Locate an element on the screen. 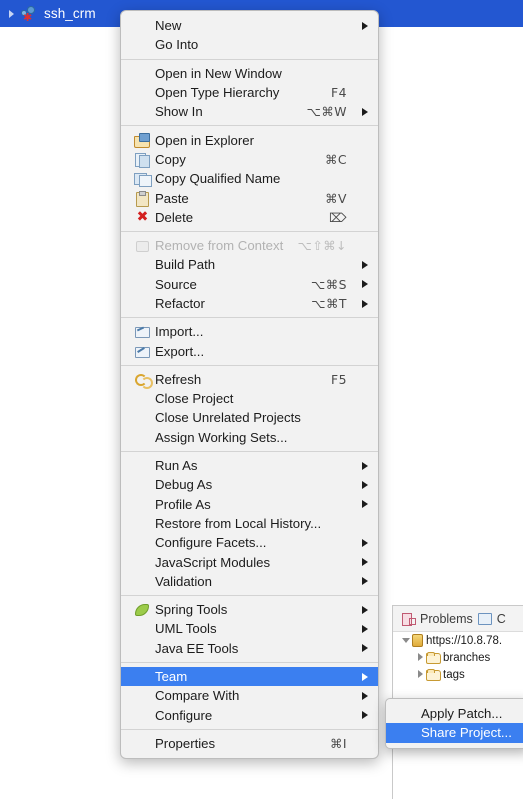 The image size is (523, 799). tree-item-tags: tags is located at coordinates (458, 674).